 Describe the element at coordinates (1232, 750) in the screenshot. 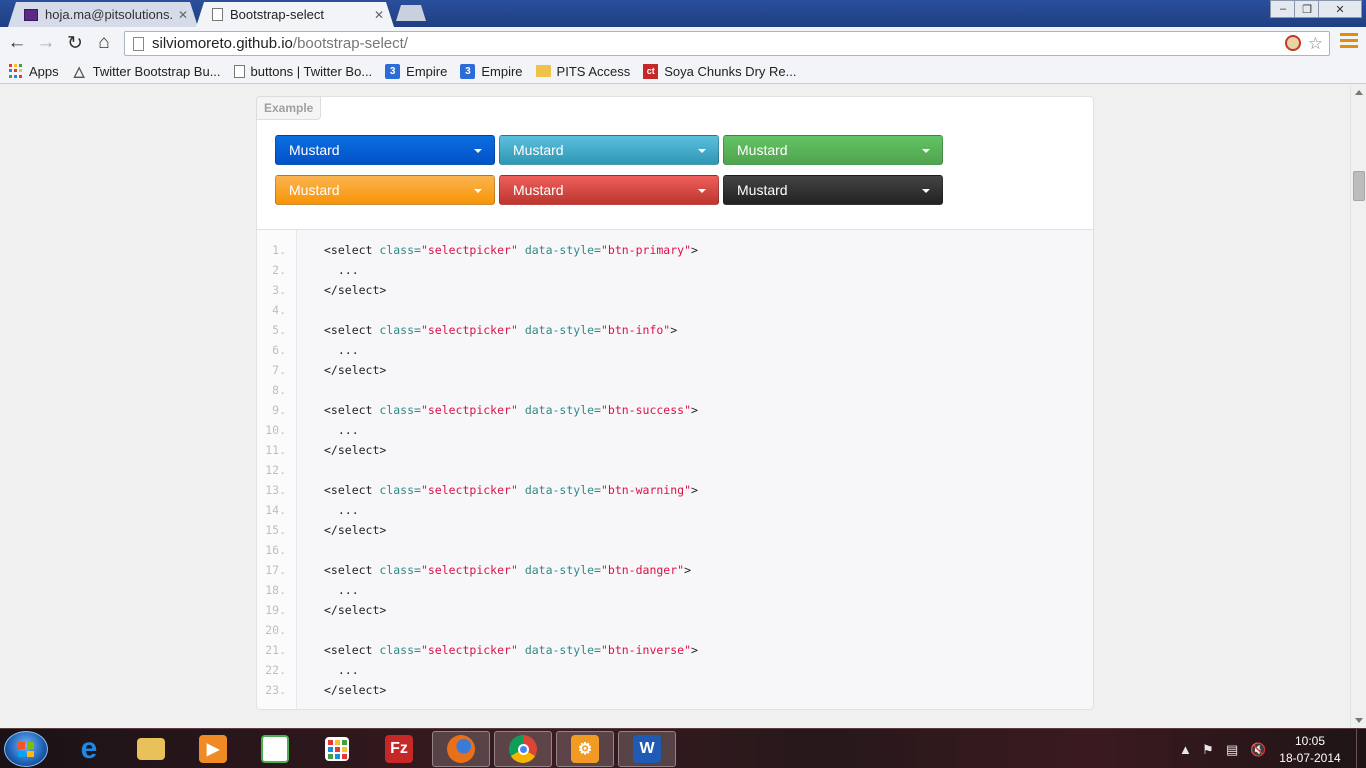

I see `network-icon: ▤` at that location.